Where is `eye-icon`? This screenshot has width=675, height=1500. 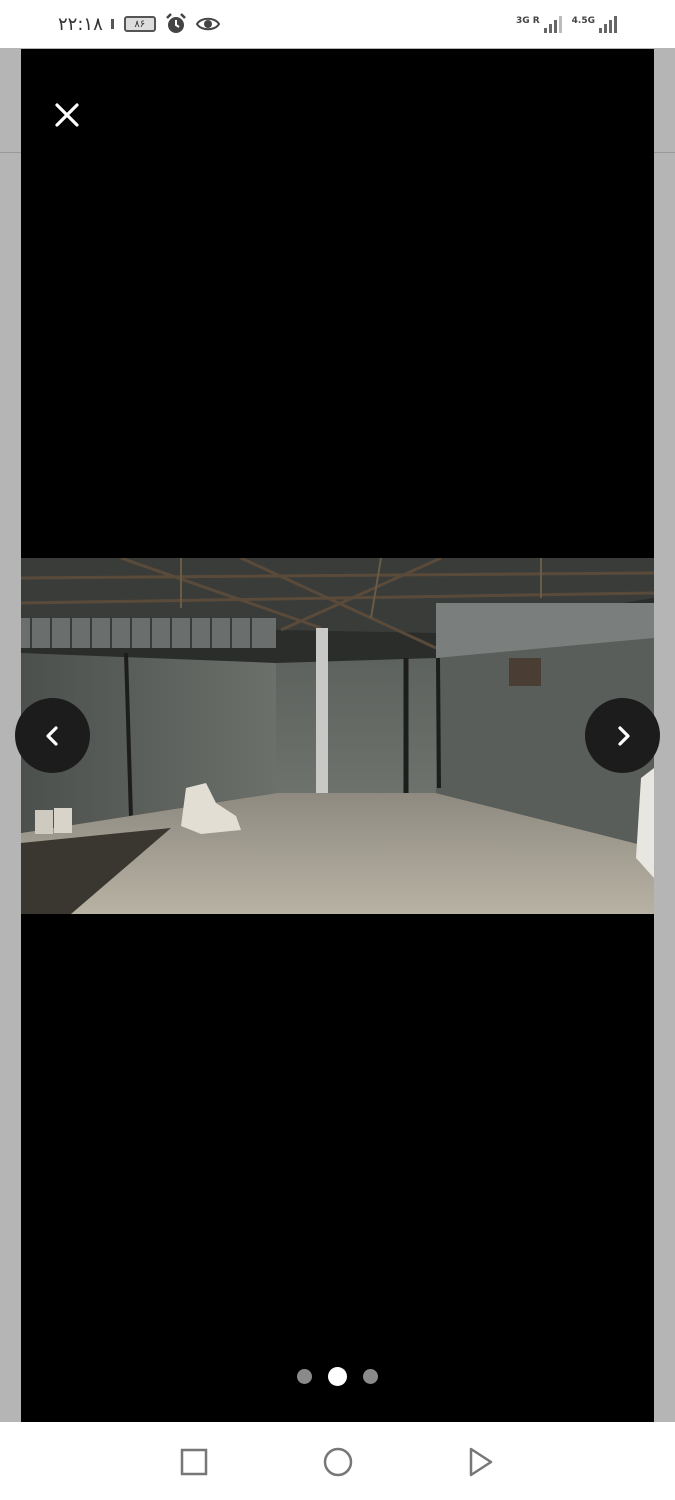
eye-icon is located at coordinates (207, 24).